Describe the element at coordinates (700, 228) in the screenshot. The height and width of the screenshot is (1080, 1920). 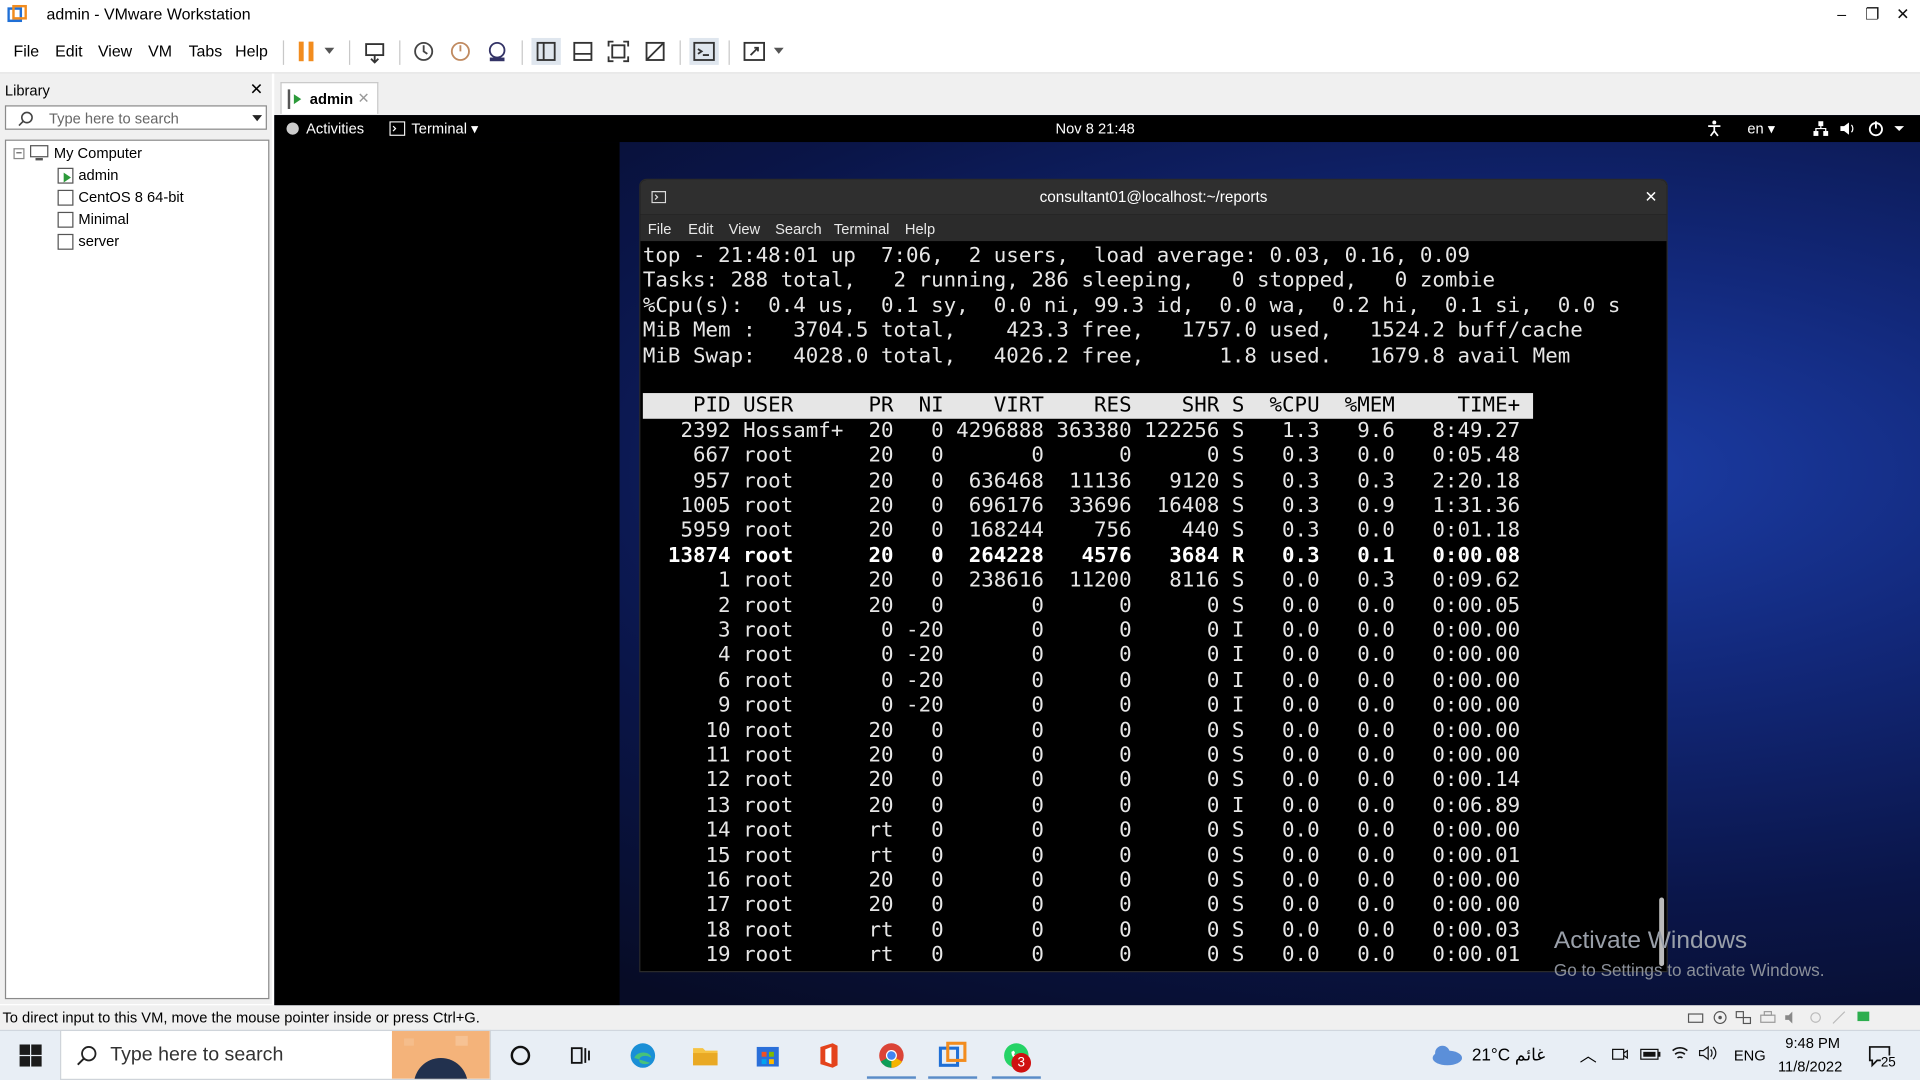
I see `terminal-menu-edit: Edit` at that location.